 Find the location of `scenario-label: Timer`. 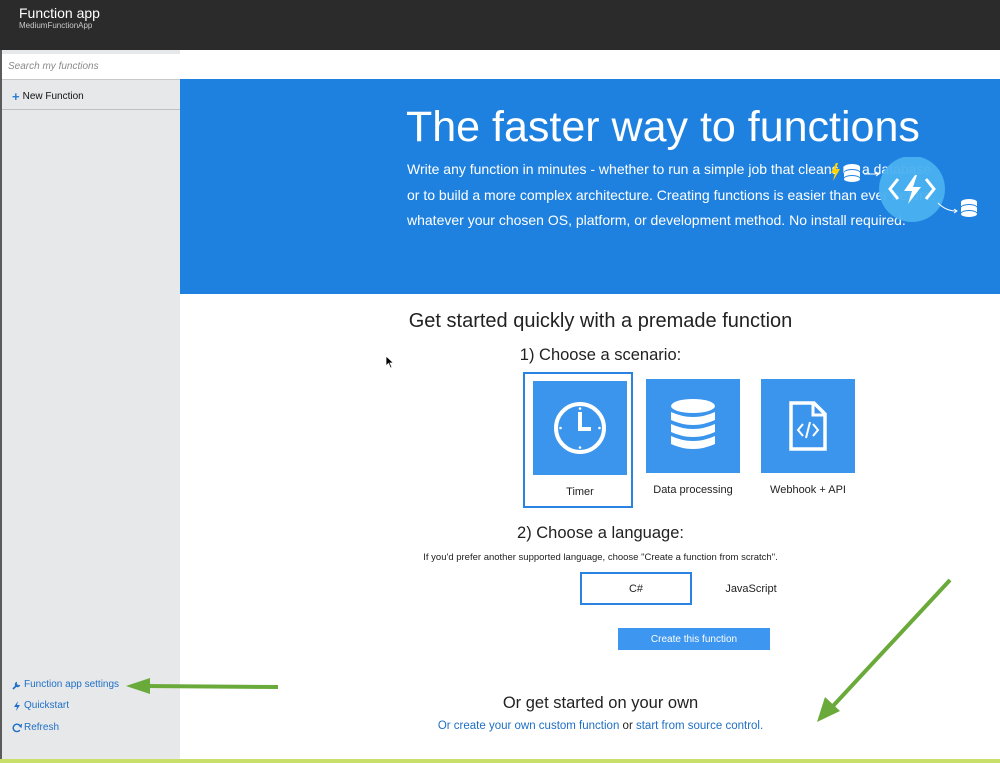

scenario-label: Timer is located at coordinates (580, 492).